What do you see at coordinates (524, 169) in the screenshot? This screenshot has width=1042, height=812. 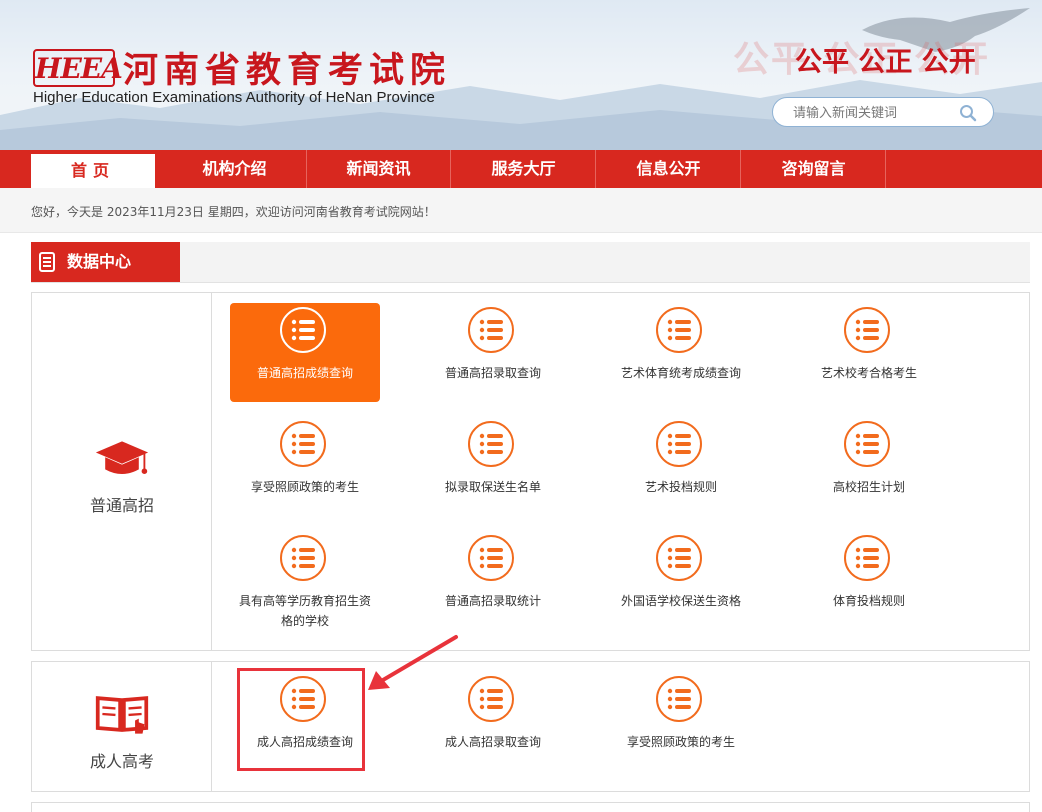 I see `nav-services: 服务大厅` at bounding box center [524, 169].